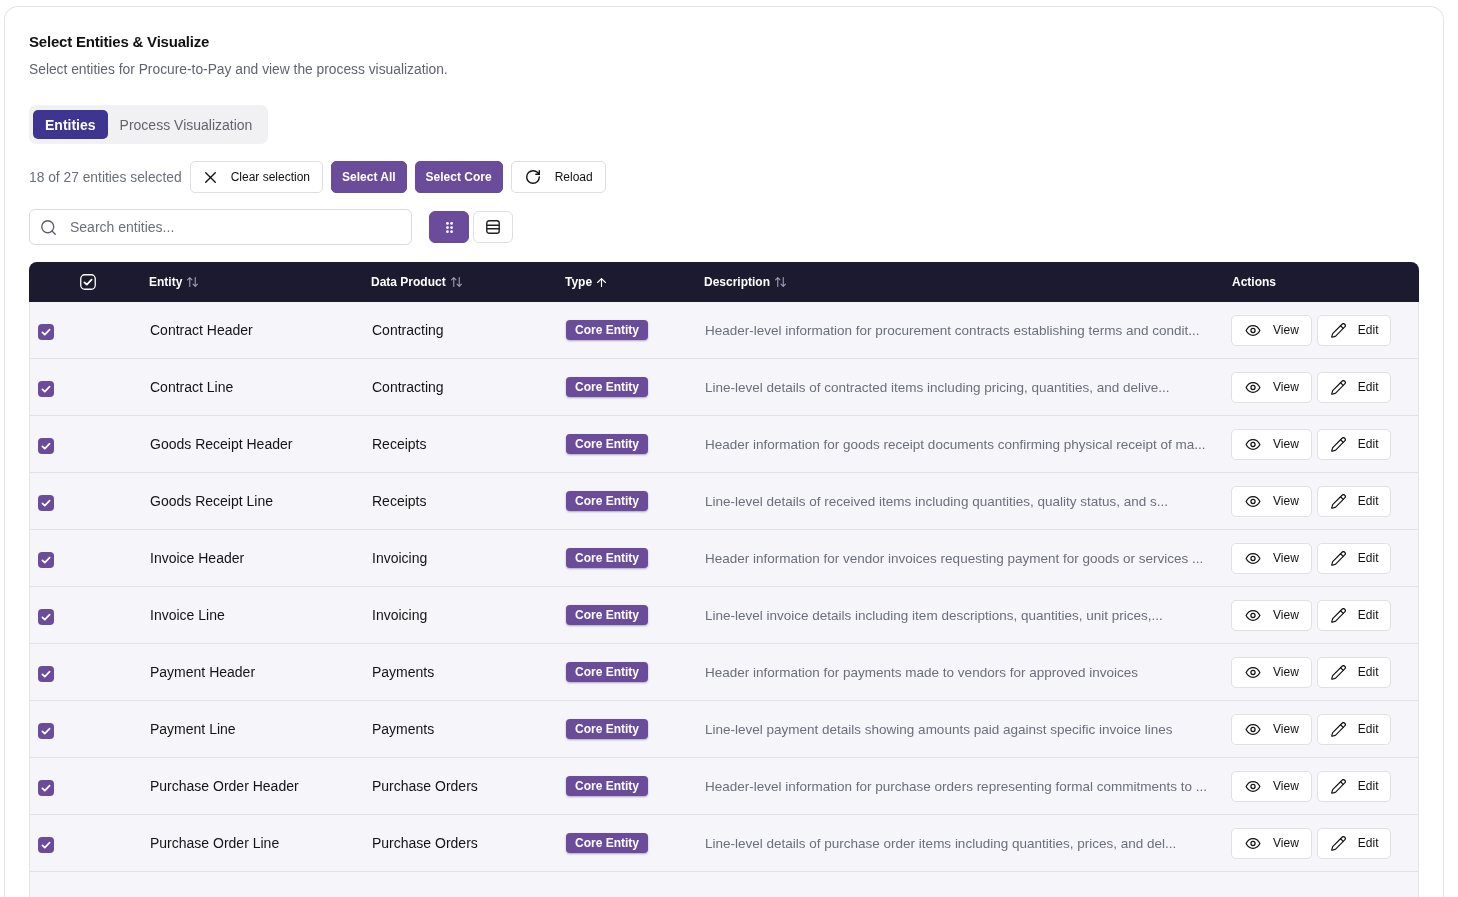  Describe the element at coordinates (745, 282) in the screenshot. I see `column-header: Description` at that location.